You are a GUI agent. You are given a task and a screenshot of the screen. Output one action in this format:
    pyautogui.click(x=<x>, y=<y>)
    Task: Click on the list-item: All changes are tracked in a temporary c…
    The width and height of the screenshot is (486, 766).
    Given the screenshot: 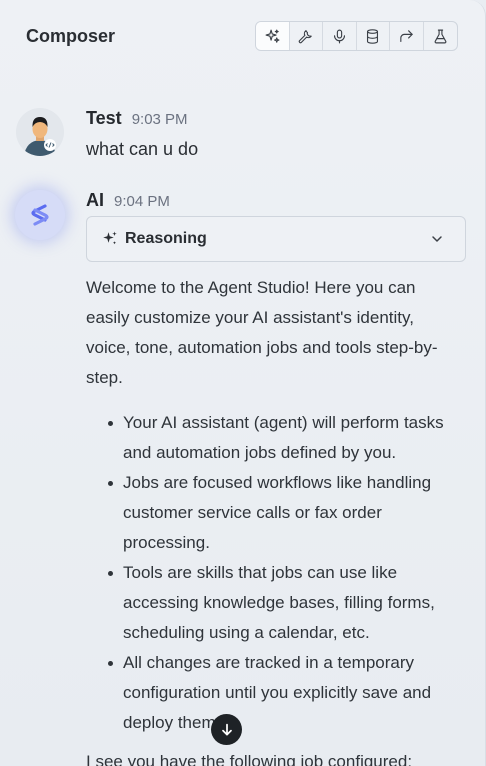 What is the action you would take?
    pyautogui.click(x=280, y=693)
    